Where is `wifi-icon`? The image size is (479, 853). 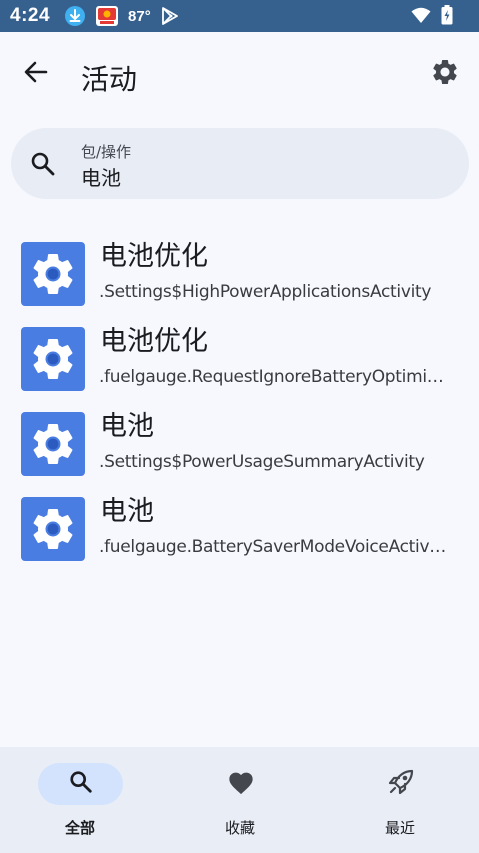
wifi-icon is located at coordinates (421, 18).